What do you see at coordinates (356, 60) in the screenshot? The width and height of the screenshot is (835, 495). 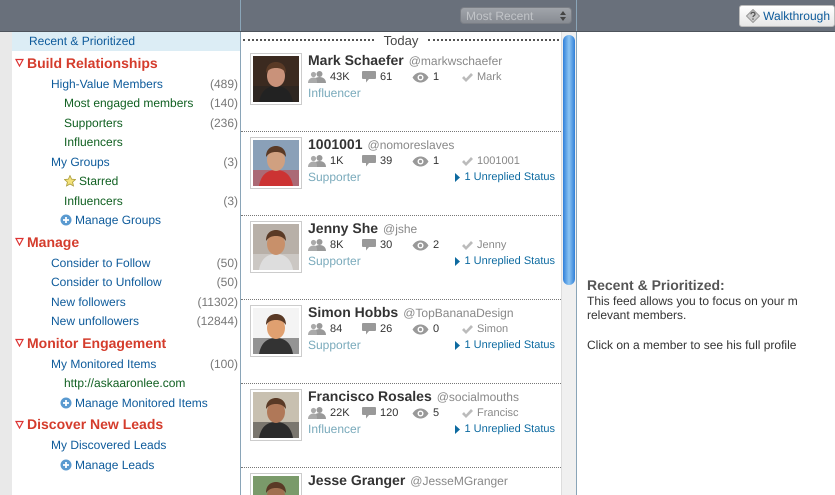 I see `member-name: Mark Schaefer` at bounding box center [356, 60].